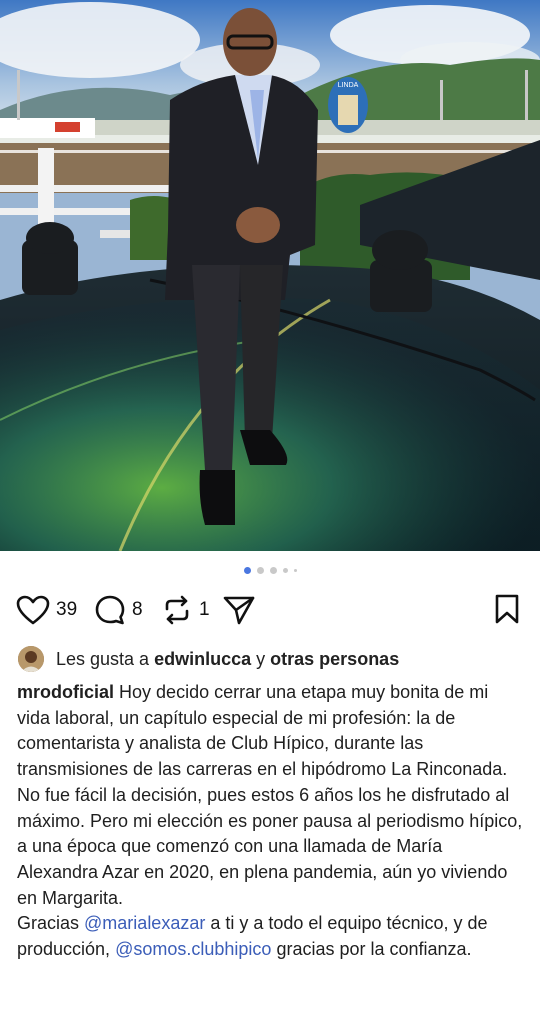 The image size is (540, 1025). I want to click on mention-link-1: @marialexazar, so click(144, 923).